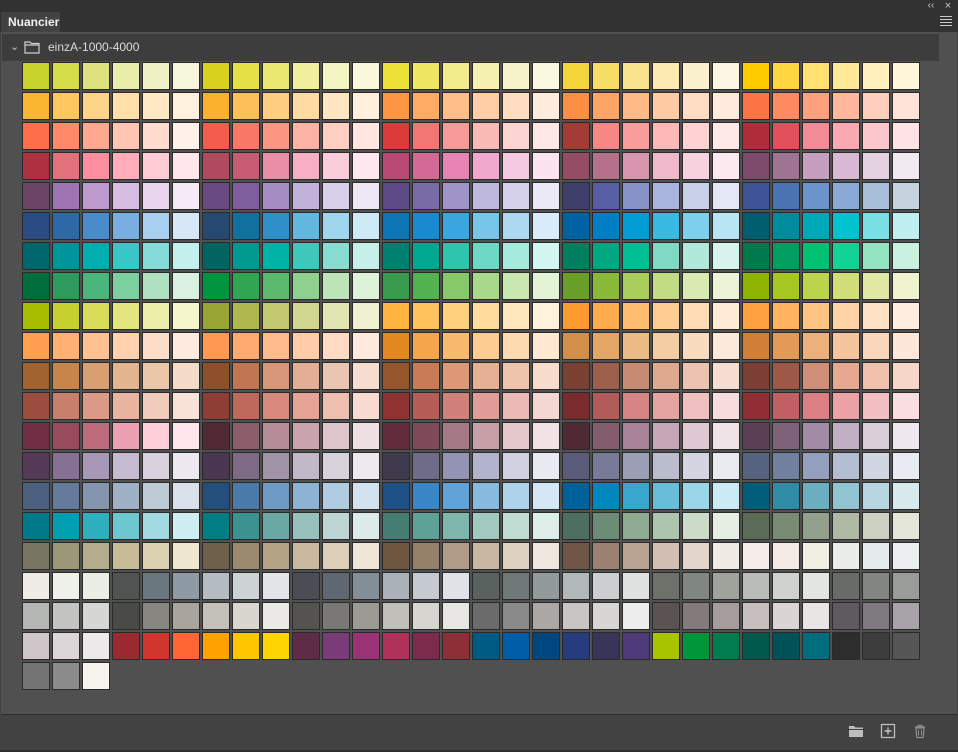 This screenshot has width=958, height=752. I want to click on chevron-down-icon: ⌄, so click(16, 47).